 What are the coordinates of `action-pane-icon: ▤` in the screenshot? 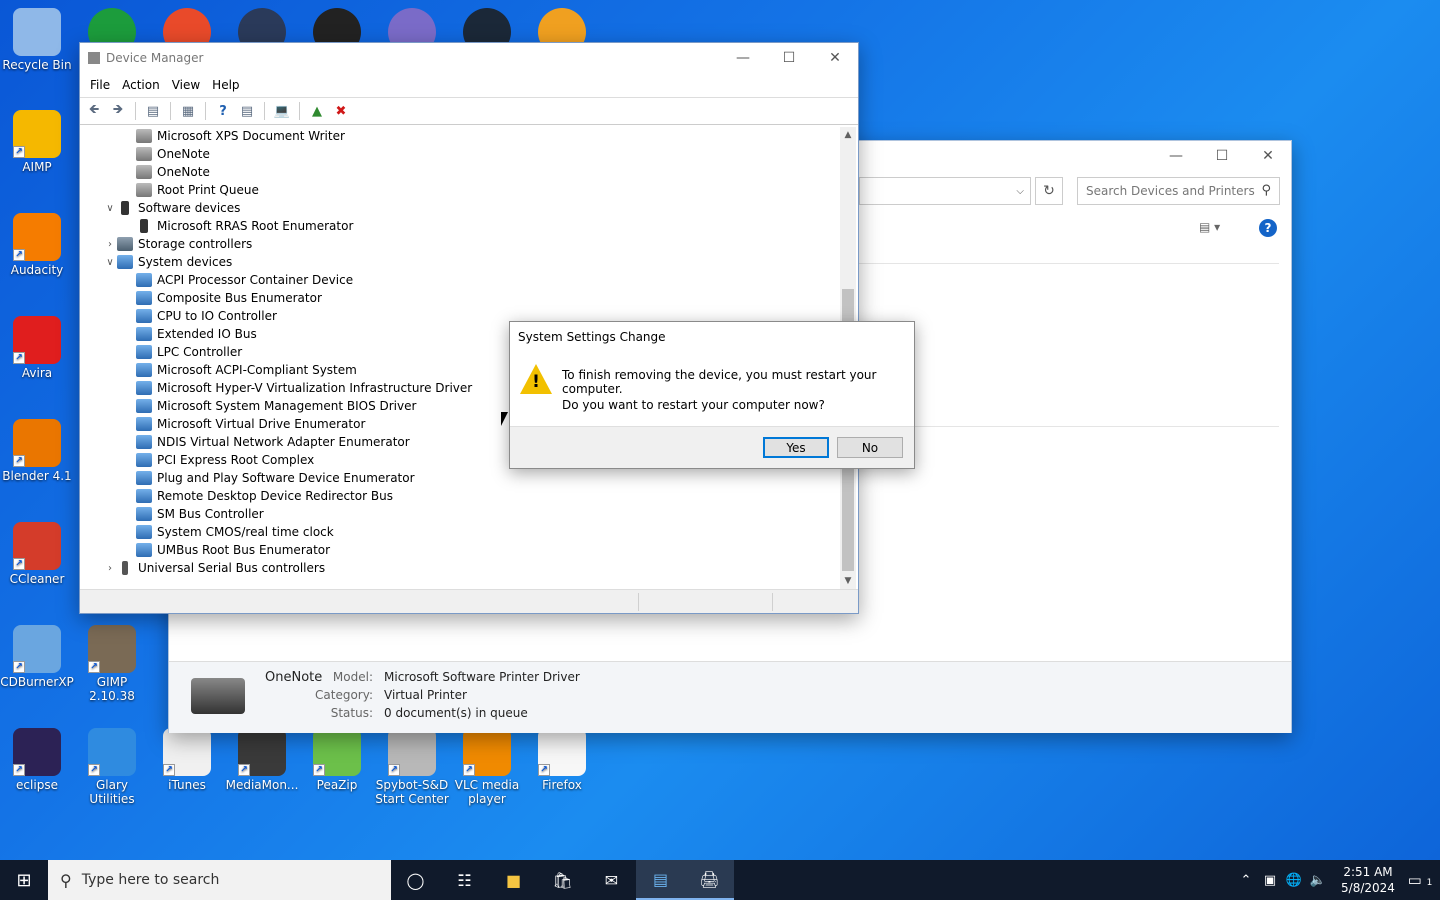 It's located at (247, 111).